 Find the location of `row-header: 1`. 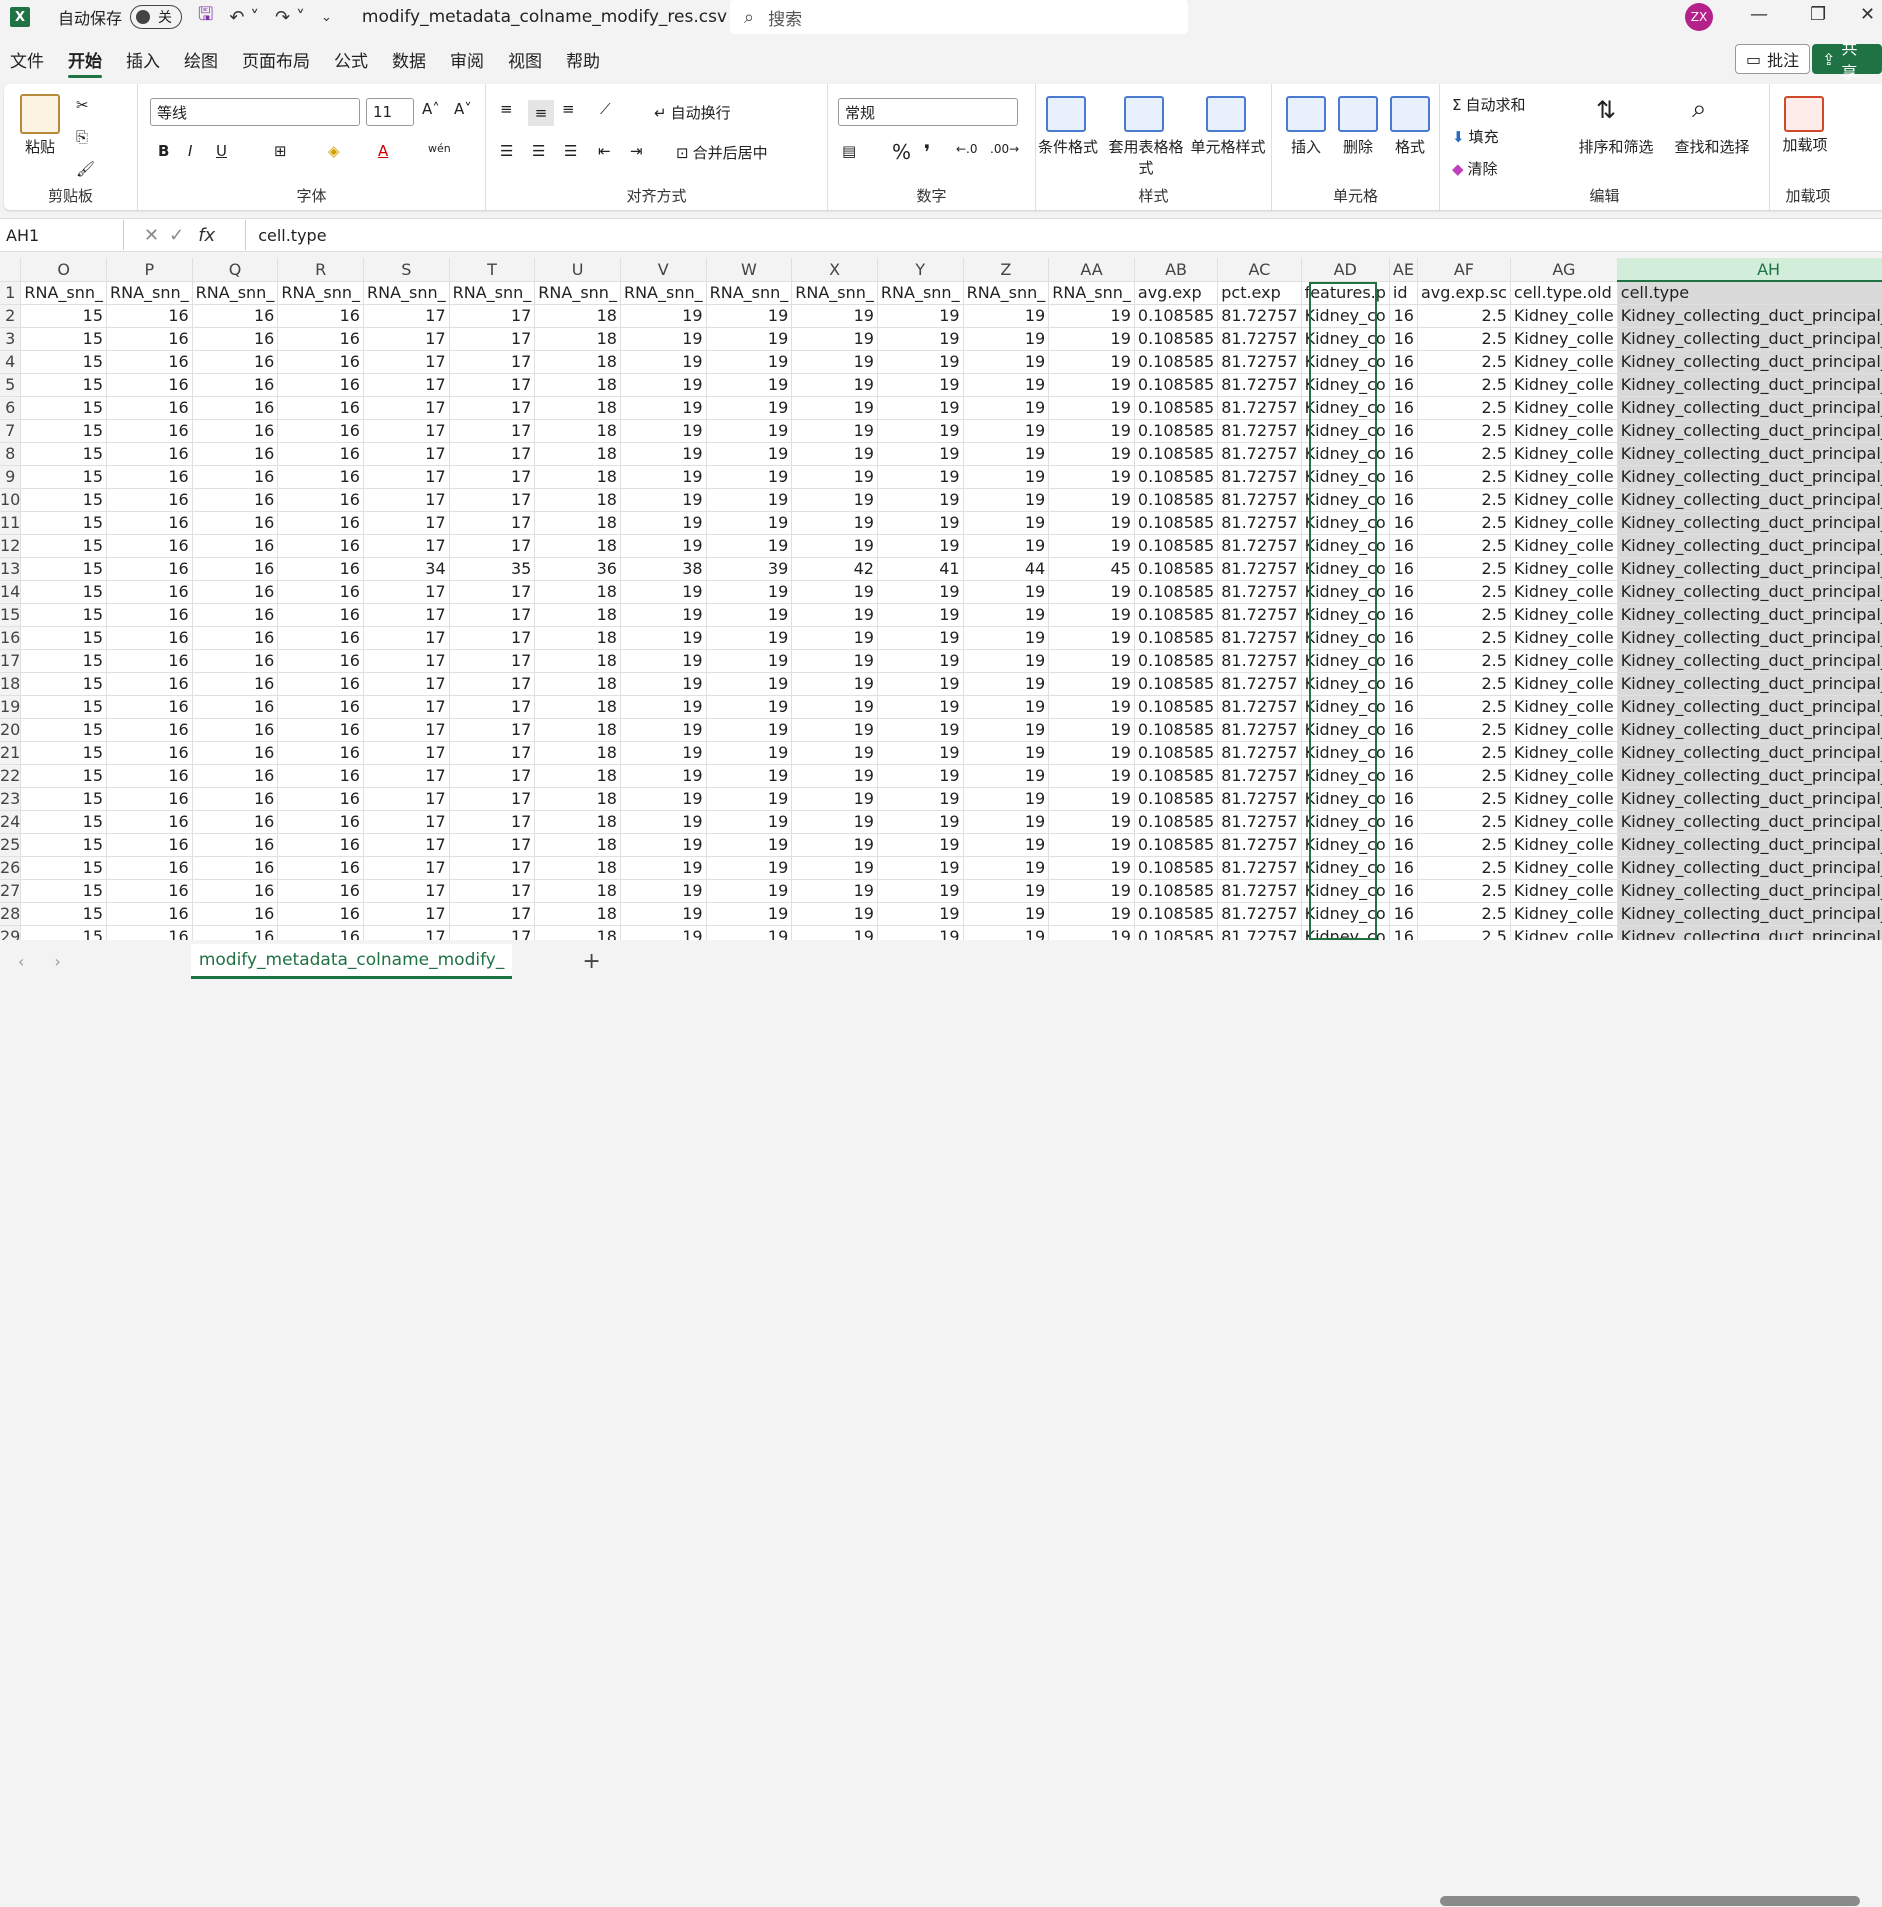

row-header: 1 is located at coordinates (11, 293).